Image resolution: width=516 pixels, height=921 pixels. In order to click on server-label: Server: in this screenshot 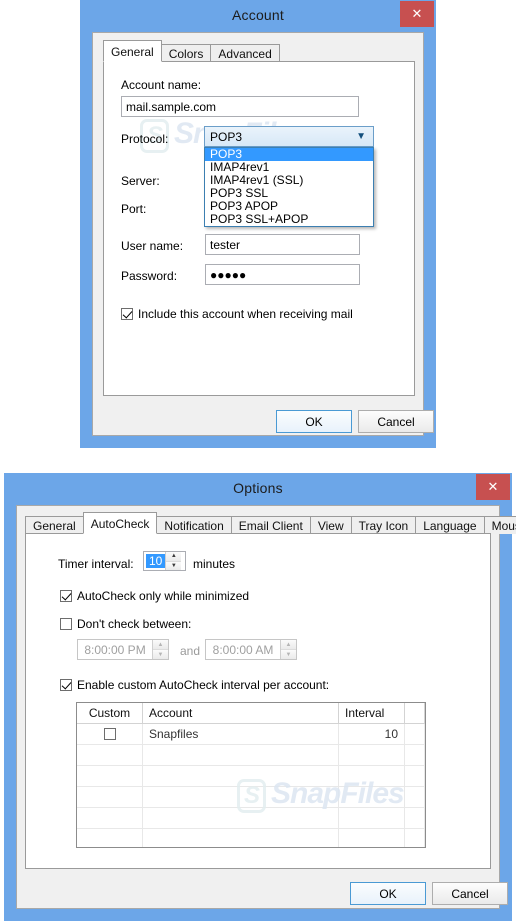, I will do `click(140, 181)`.